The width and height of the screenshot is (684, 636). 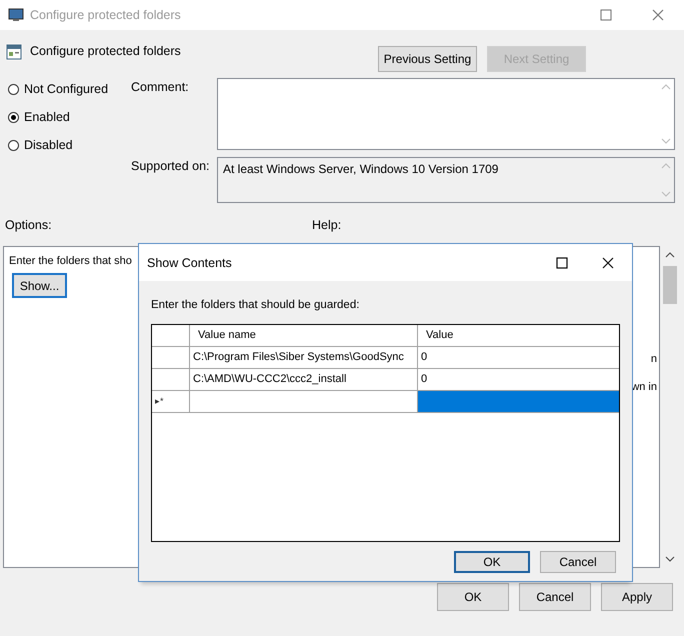 I want to click on value-name-cell: C:\AMD\WU-CCC2\ccc2_install, so click(x=304, y=380).